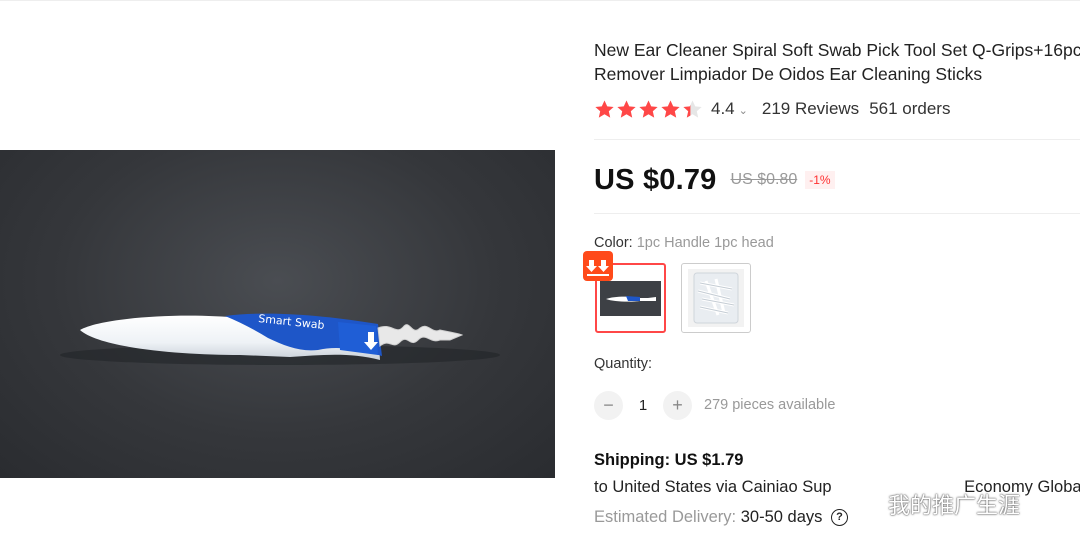  I want to click on quantity-label: Quantity:, so click(623, 364).